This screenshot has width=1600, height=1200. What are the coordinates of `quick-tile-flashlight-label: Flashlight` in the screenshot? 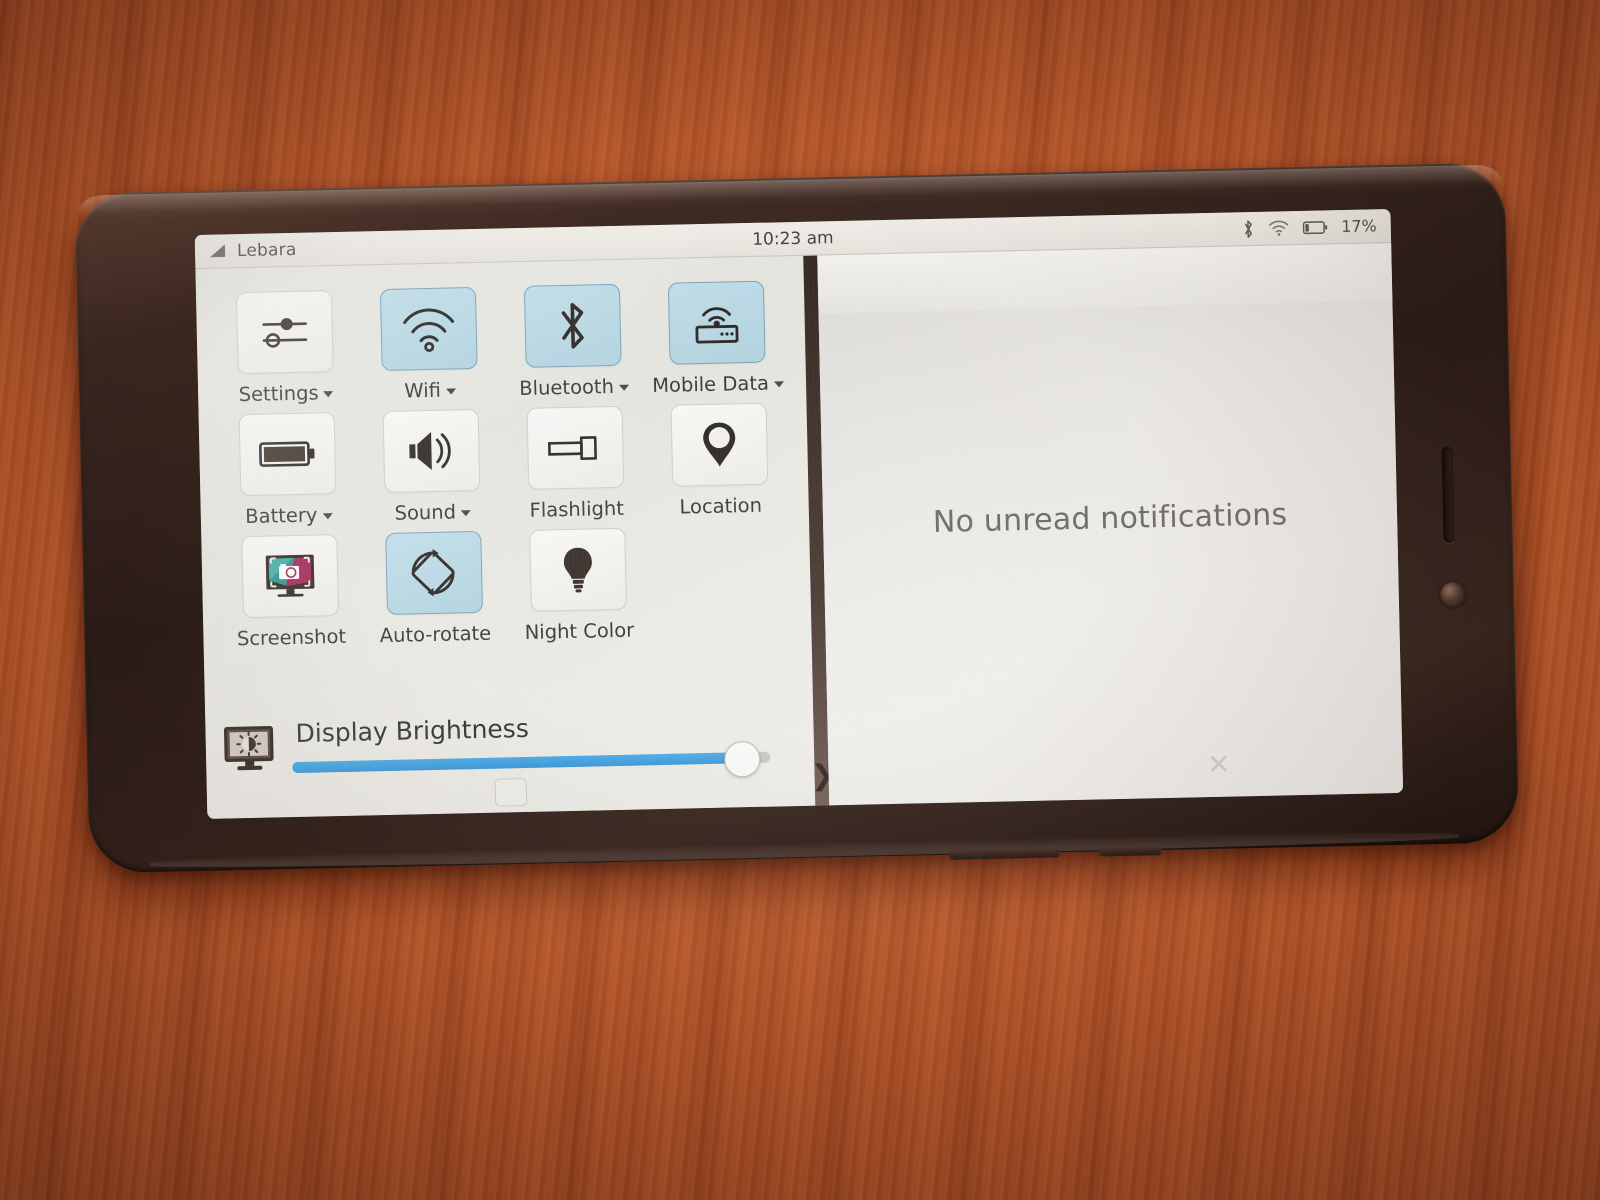 It's located at (576, 509).